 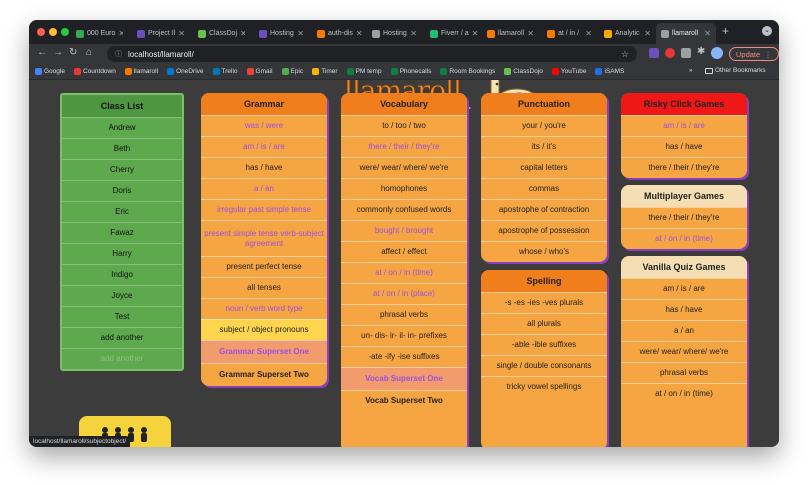 I want to click on maximize-window-button, so click(x=65, y=32).